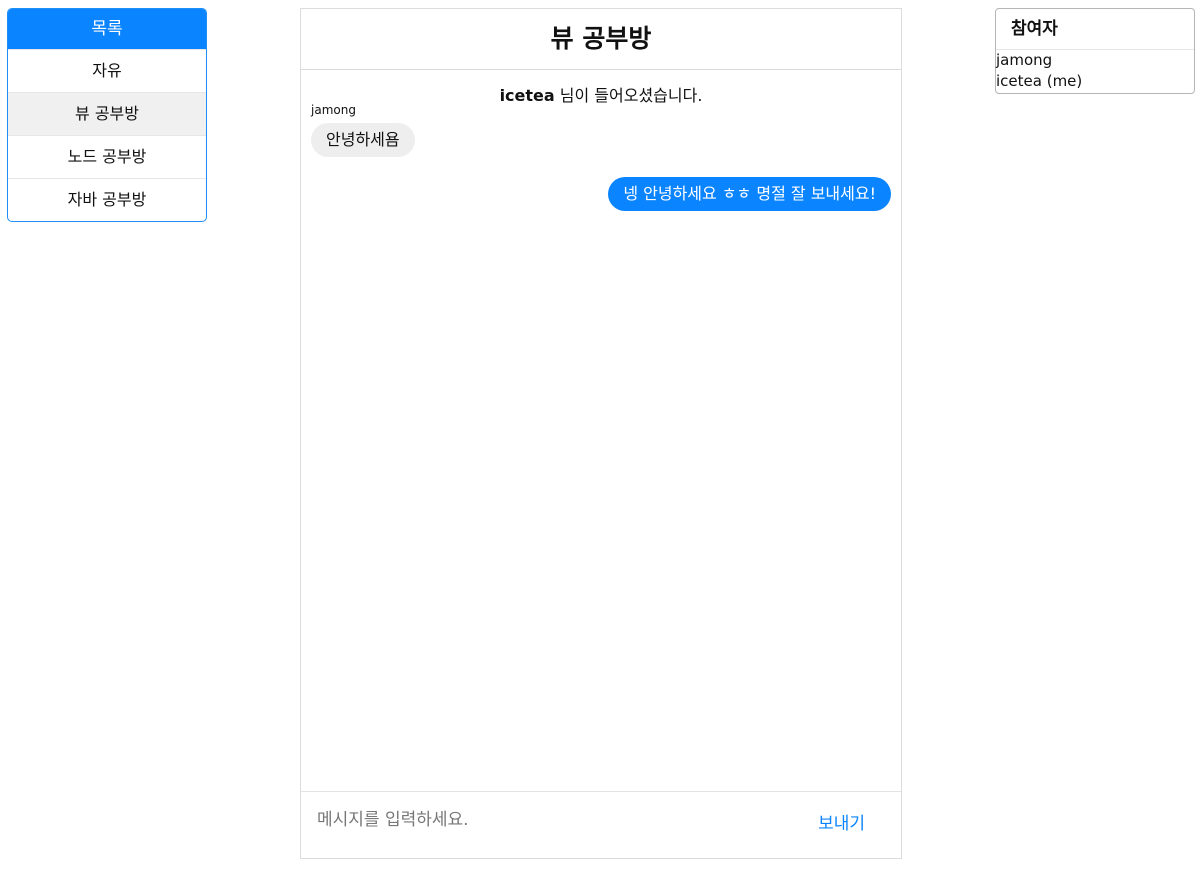 This screenshot has height=874, width=1202. Describe the element at coordinates (1095, 29) in the screenshot. I see `participants-title: 참여자` at that location.